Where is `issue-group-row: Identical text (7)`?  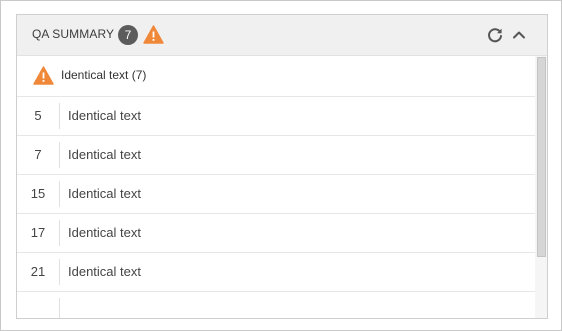
issue-group-row: Identical text (7) is located at coordinates (276, 76).